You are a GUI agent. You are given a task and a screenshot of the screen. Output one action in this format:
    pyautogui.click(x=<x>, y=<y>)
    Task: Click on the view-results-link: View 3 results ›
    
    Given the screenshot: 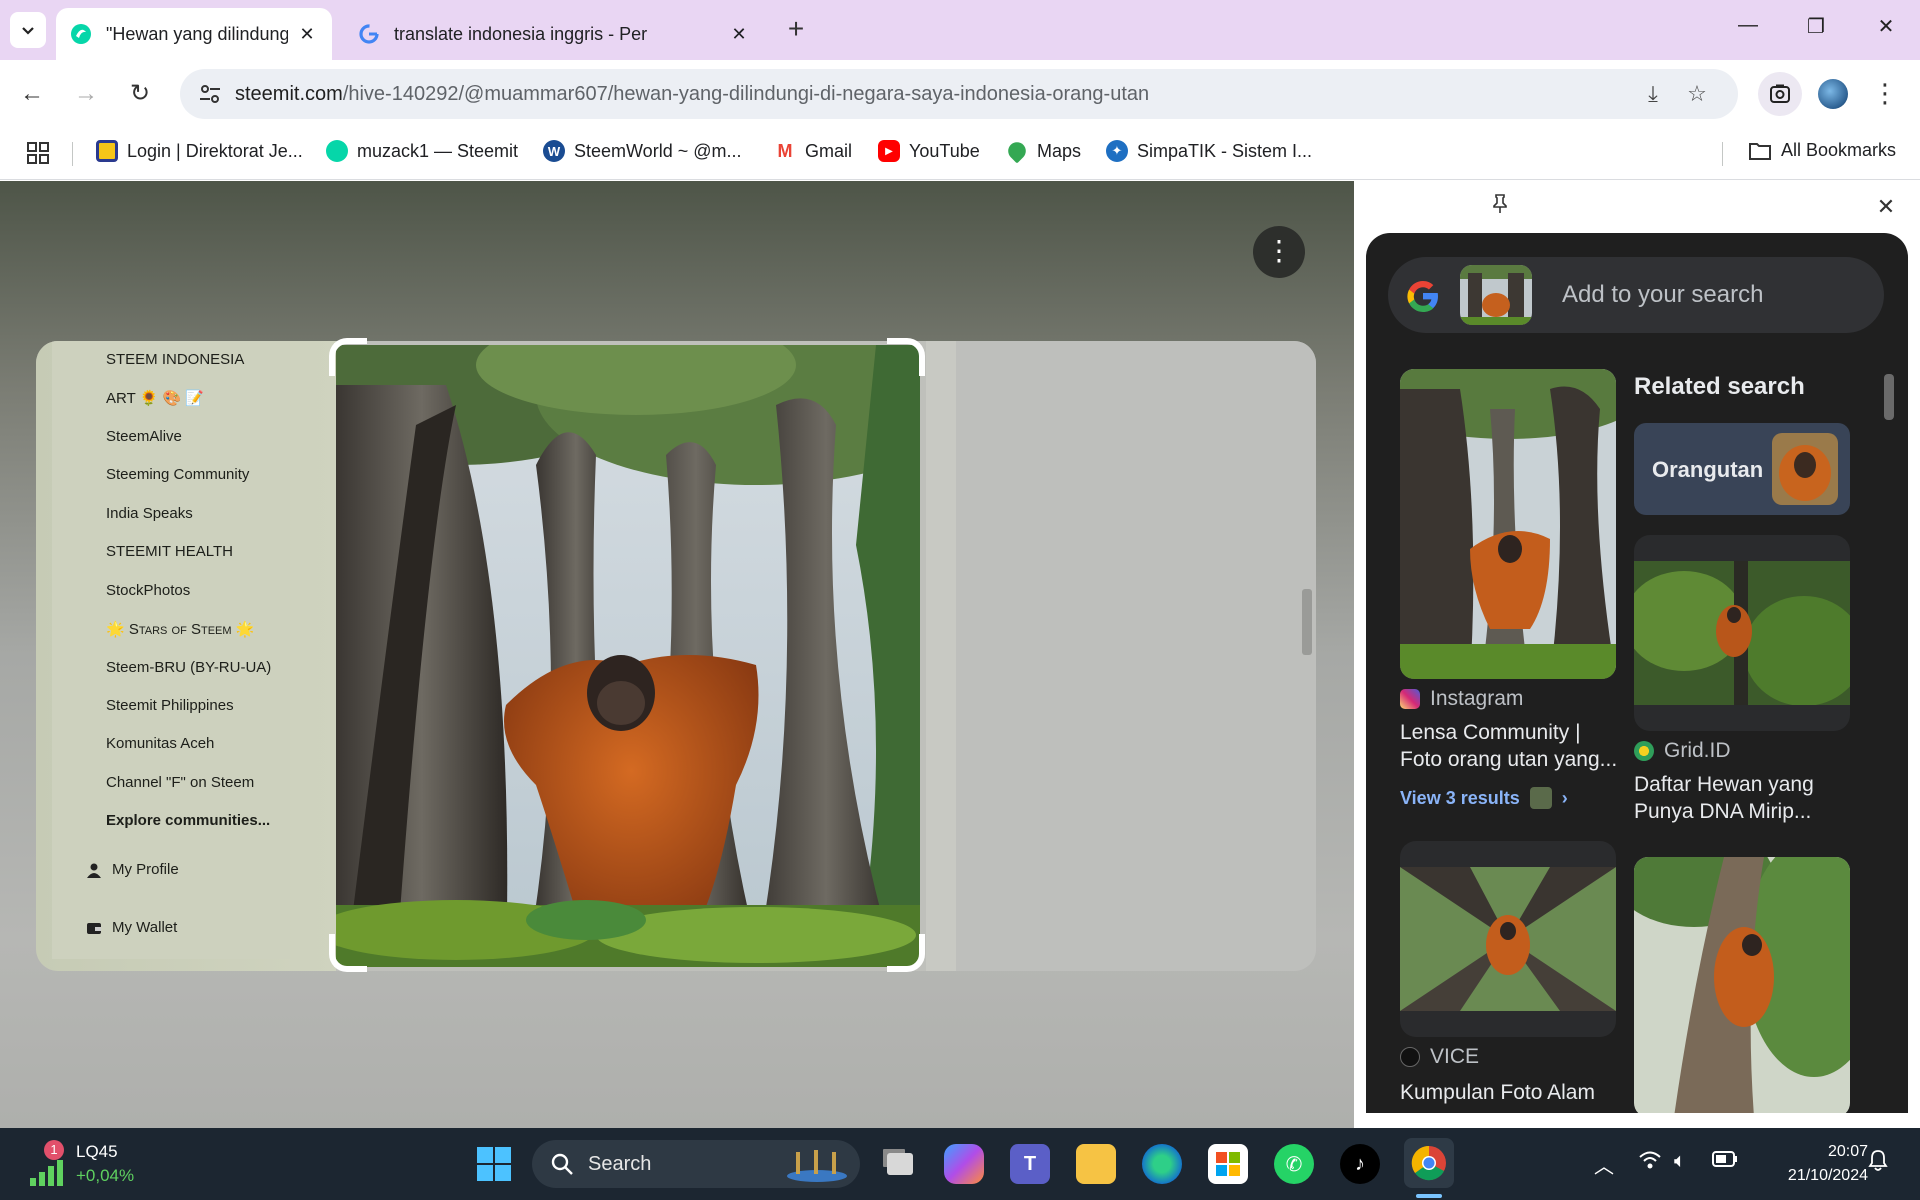 What is the action you would take?
    pyautogui.click(x=1484, y=798)
    